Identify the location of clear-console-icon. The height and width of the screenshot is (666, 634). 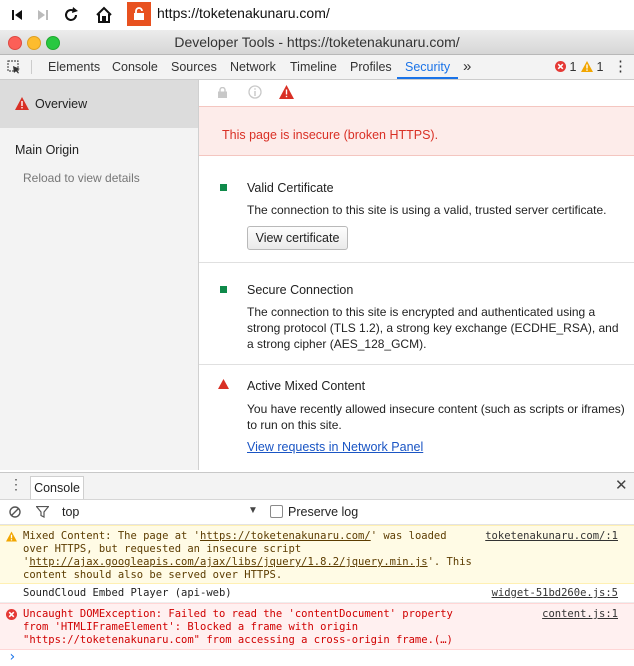
(15, 512).